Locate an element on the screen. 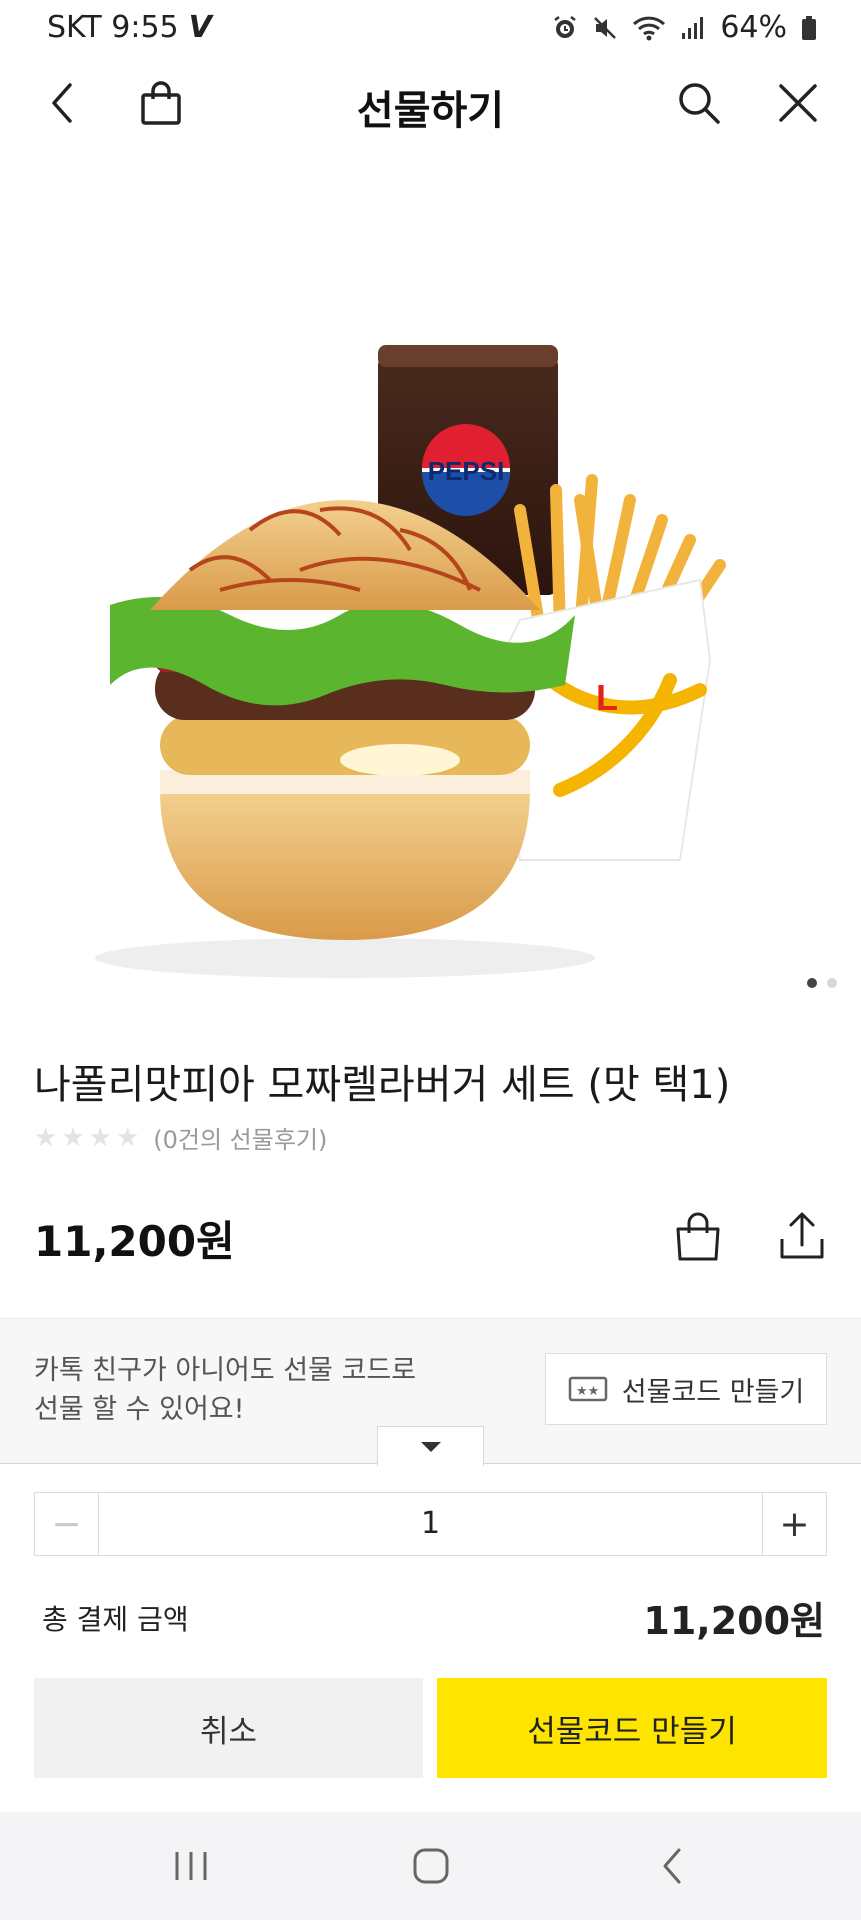 Image resolution: width=861 pixels, height=1920 pixels. share-button is located at coordinates (802, 1236).